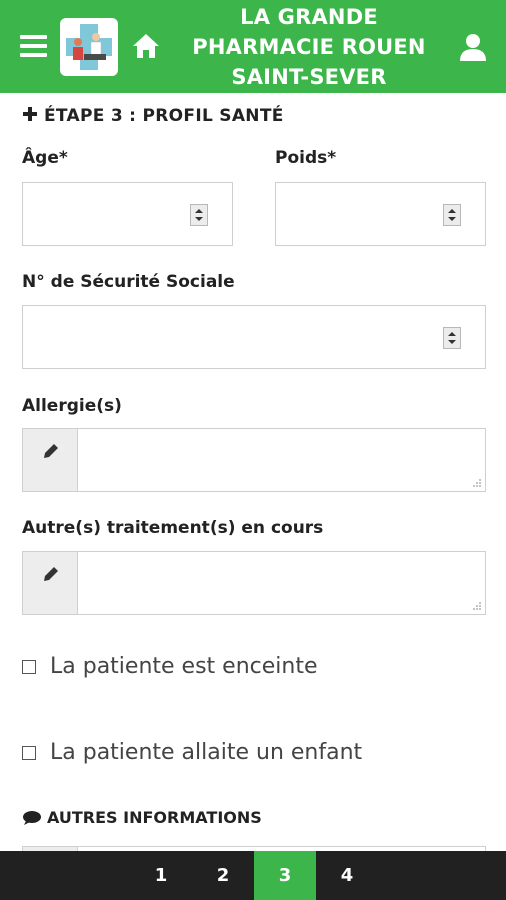 The width and height of the screenshot is (506, 900). Describe the element at coordinates (154, 817) in the screenshot. I see `autres-informations-text: AUTRES INFORMATIONS` at that location.